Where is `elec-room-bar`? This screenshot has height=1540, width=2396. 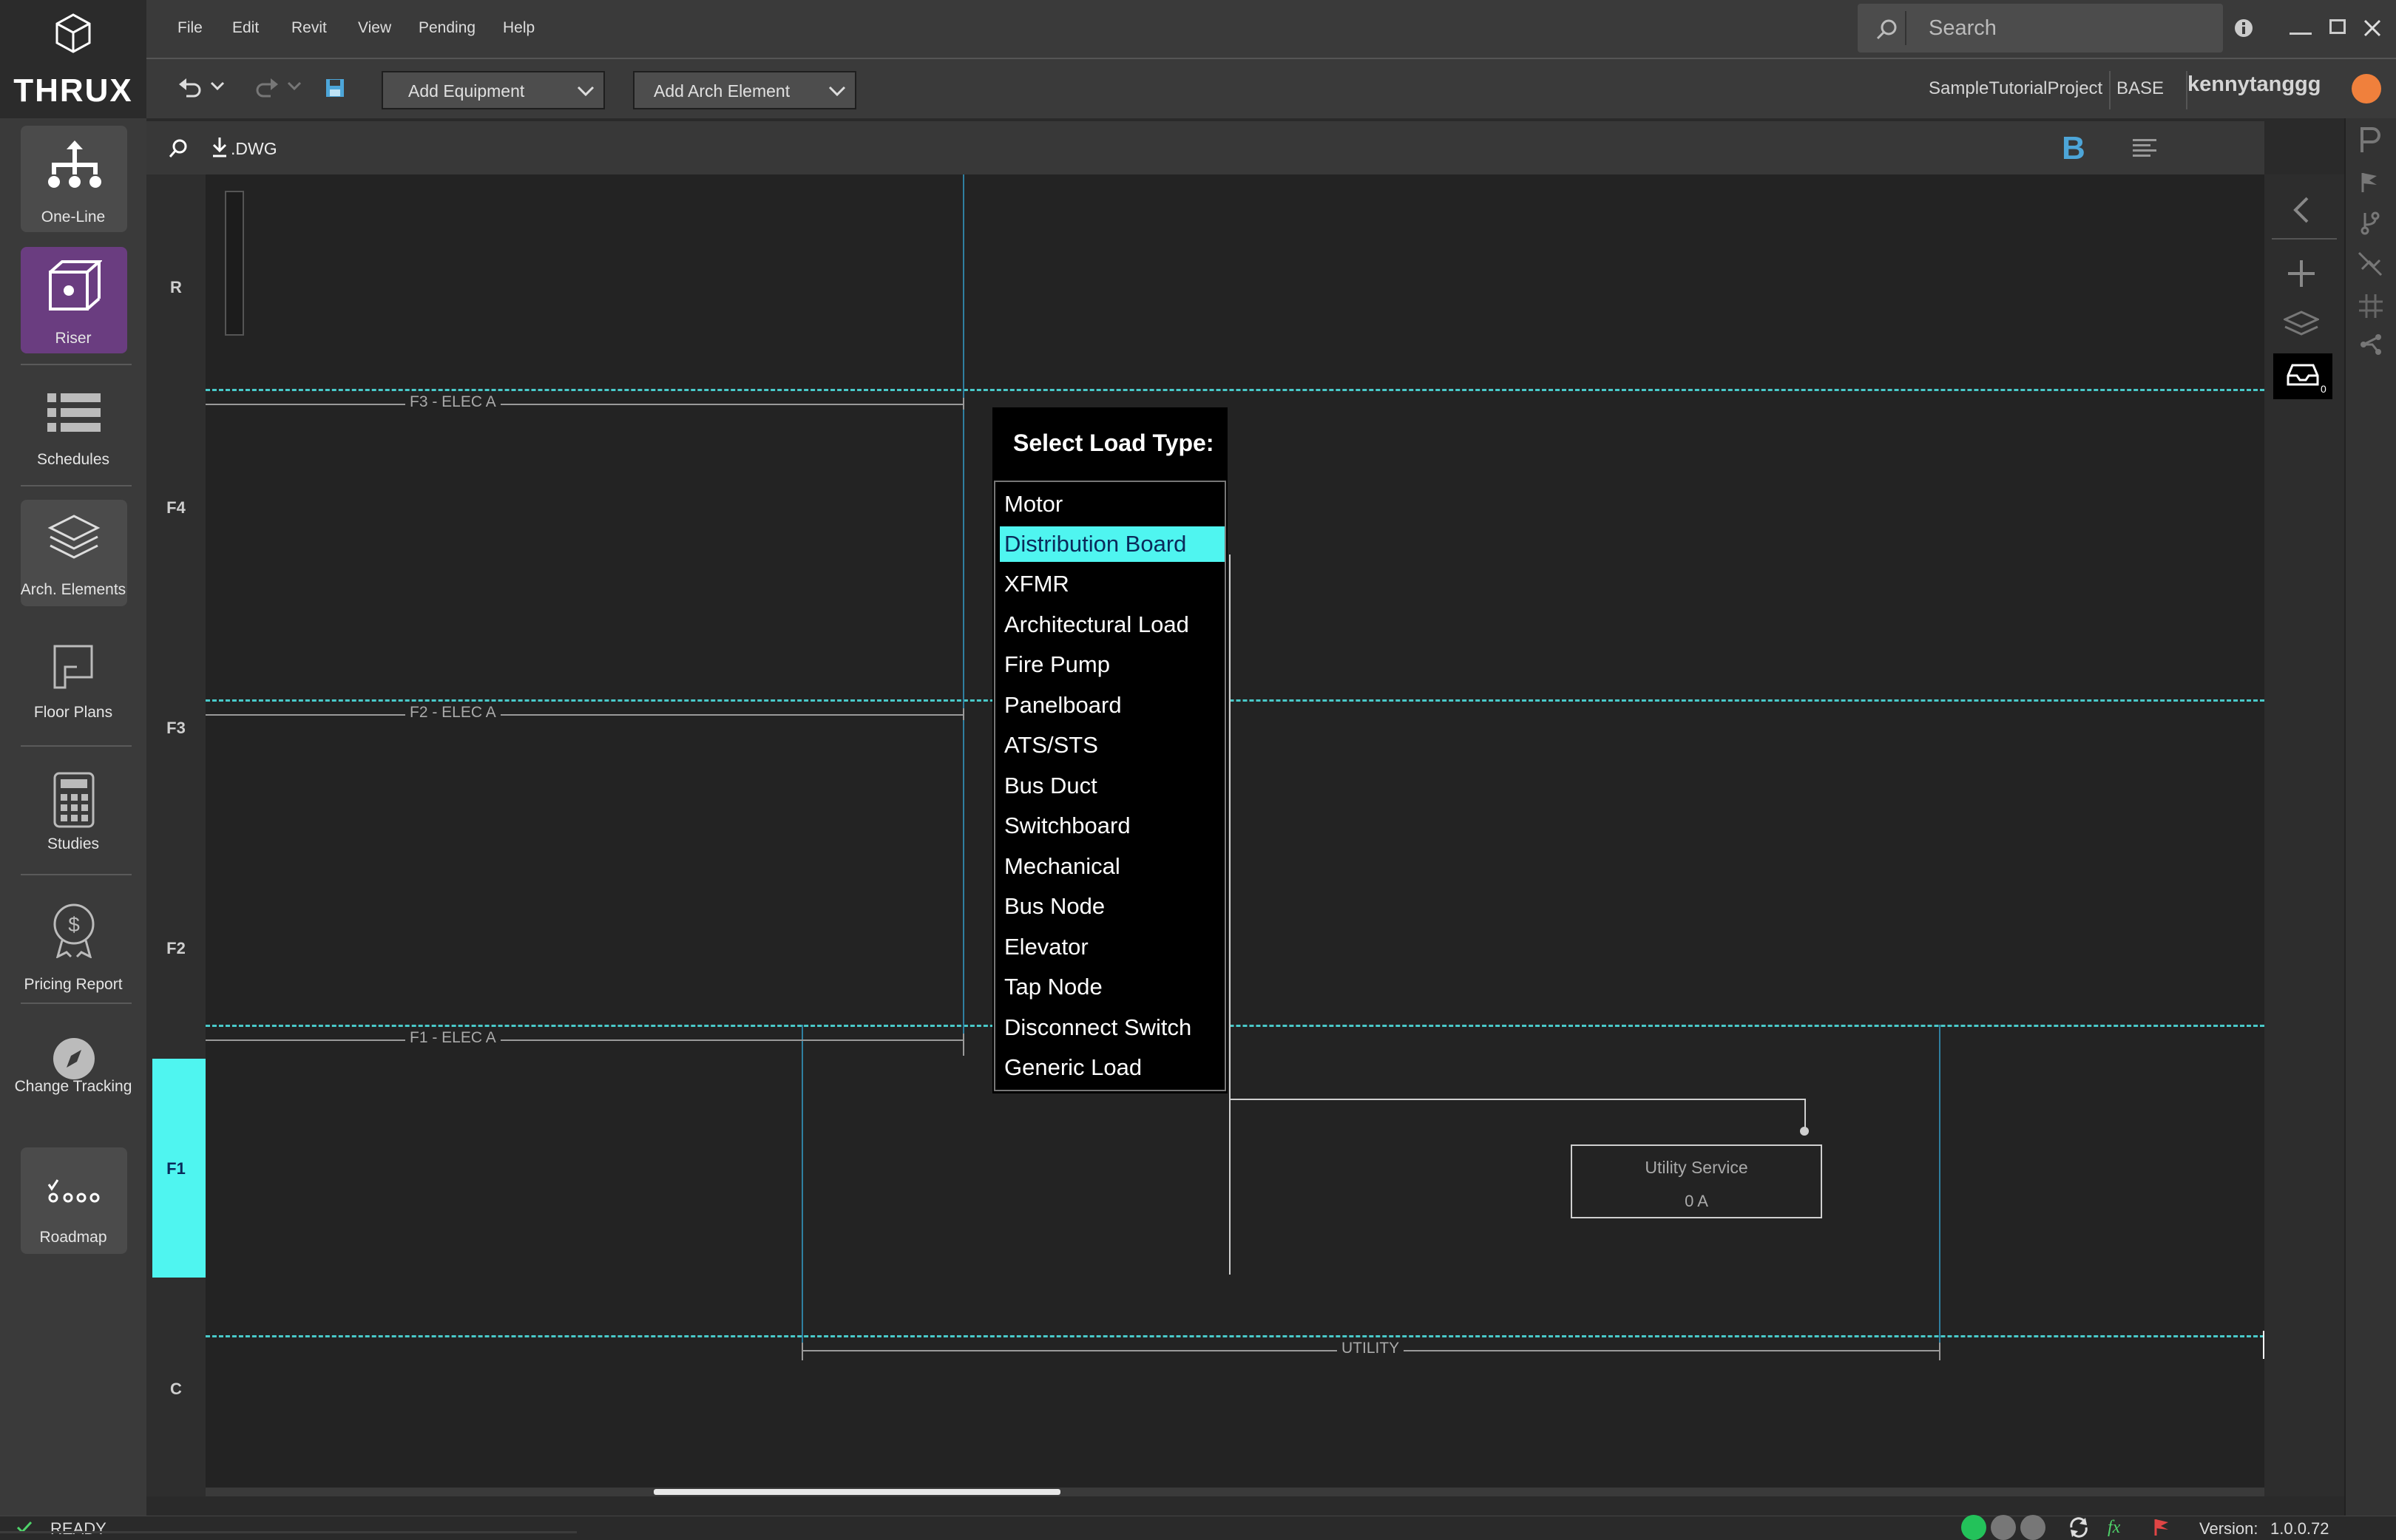 elec-room-bar is located at coordinates (585, 715).